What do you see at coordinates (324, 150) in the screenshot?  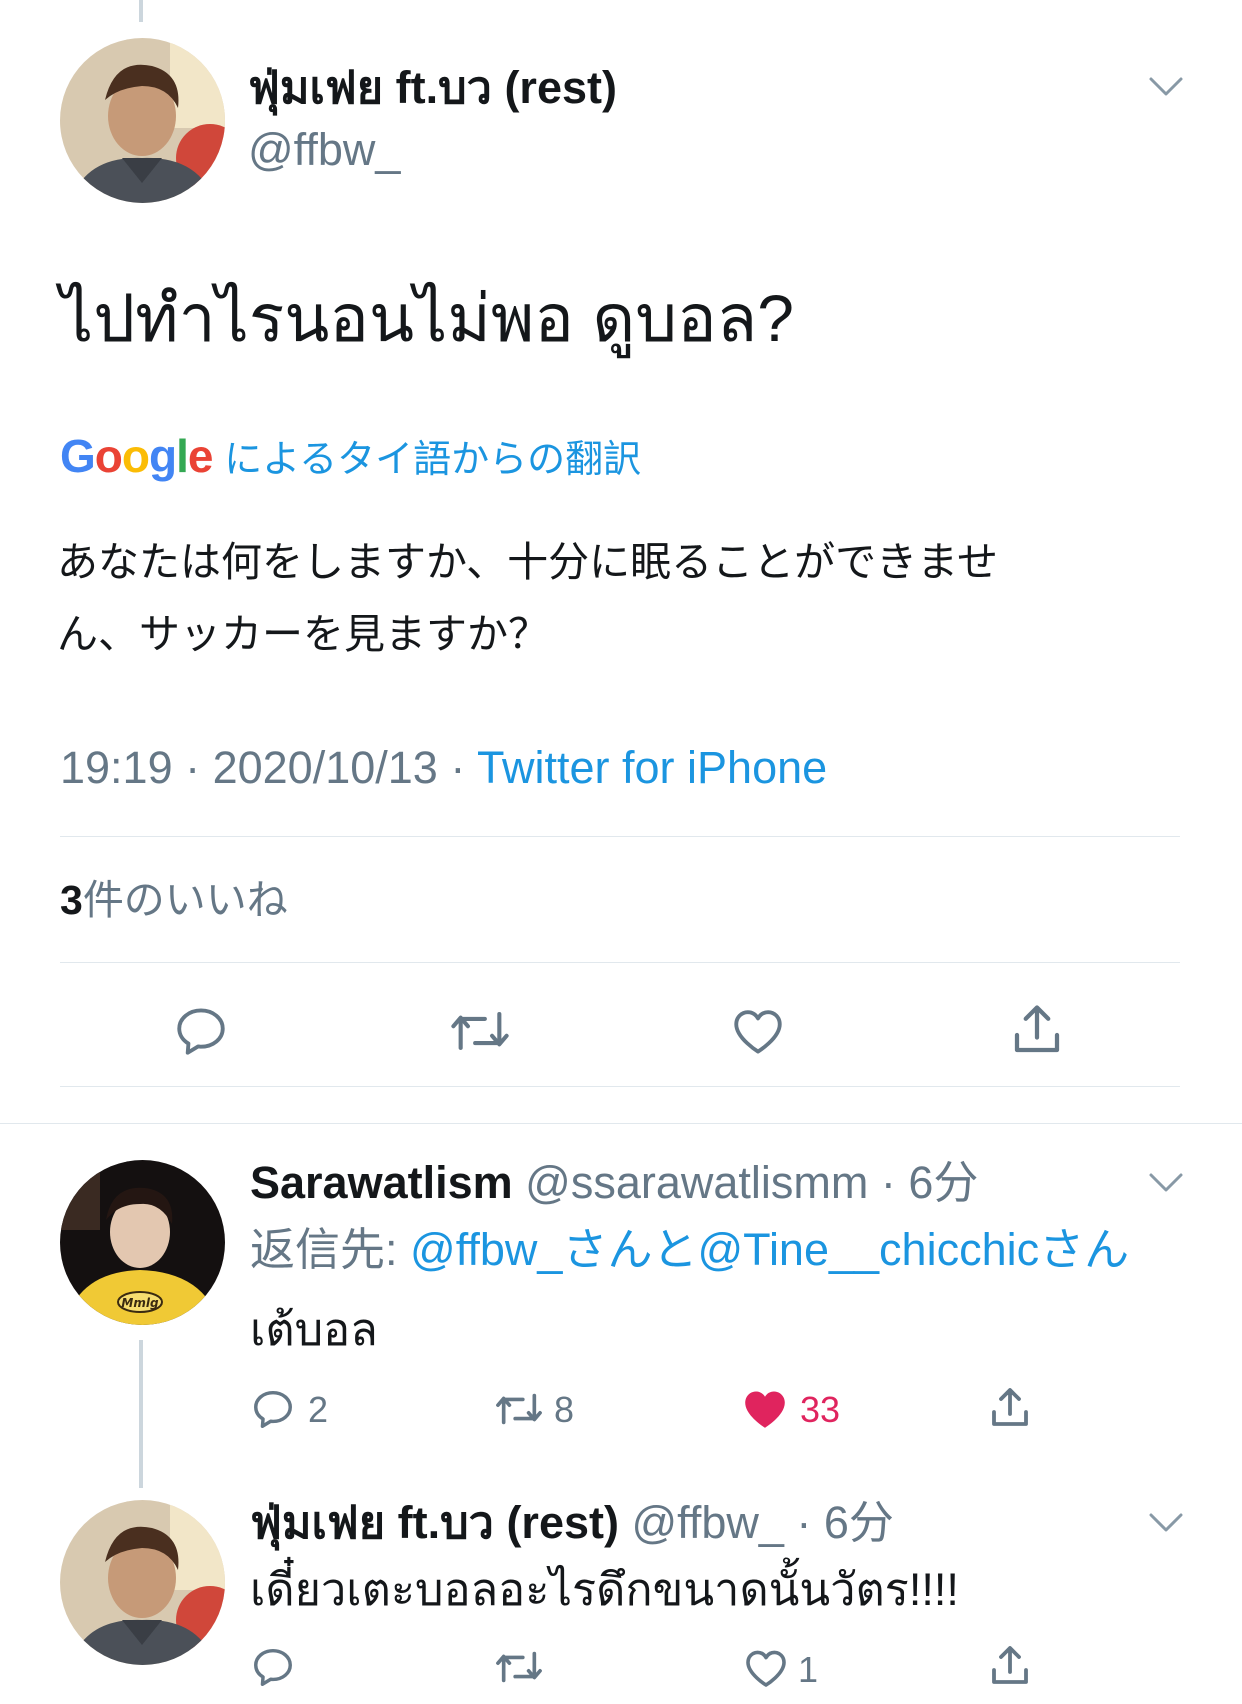 I see `user-handle: @ffbw_` at bounding box center [324, 150].